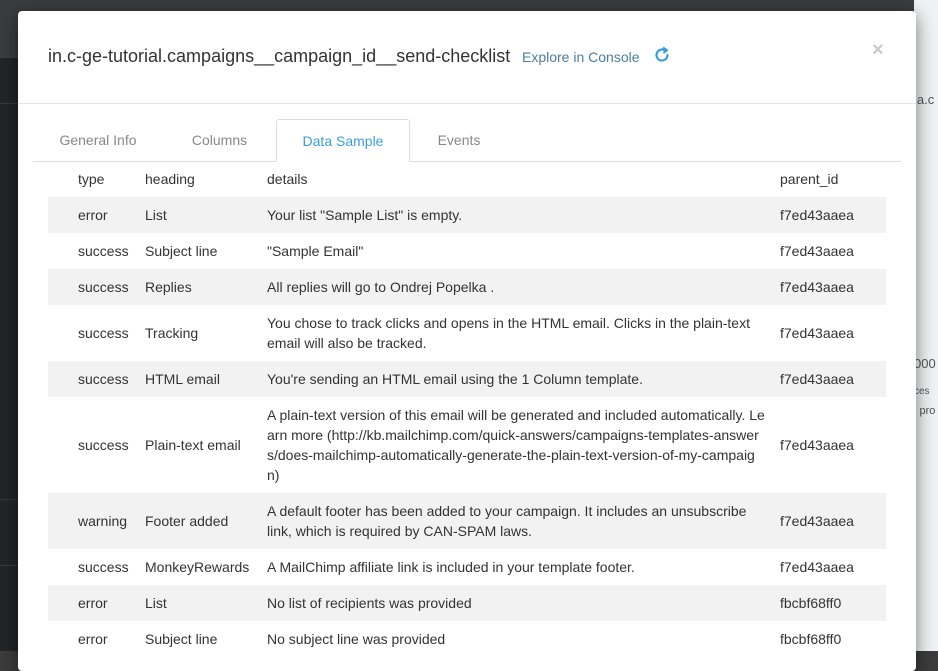 This screenshot has height=671, width=938. I want to click on heading-cell: Footer added, so click(187, 521).